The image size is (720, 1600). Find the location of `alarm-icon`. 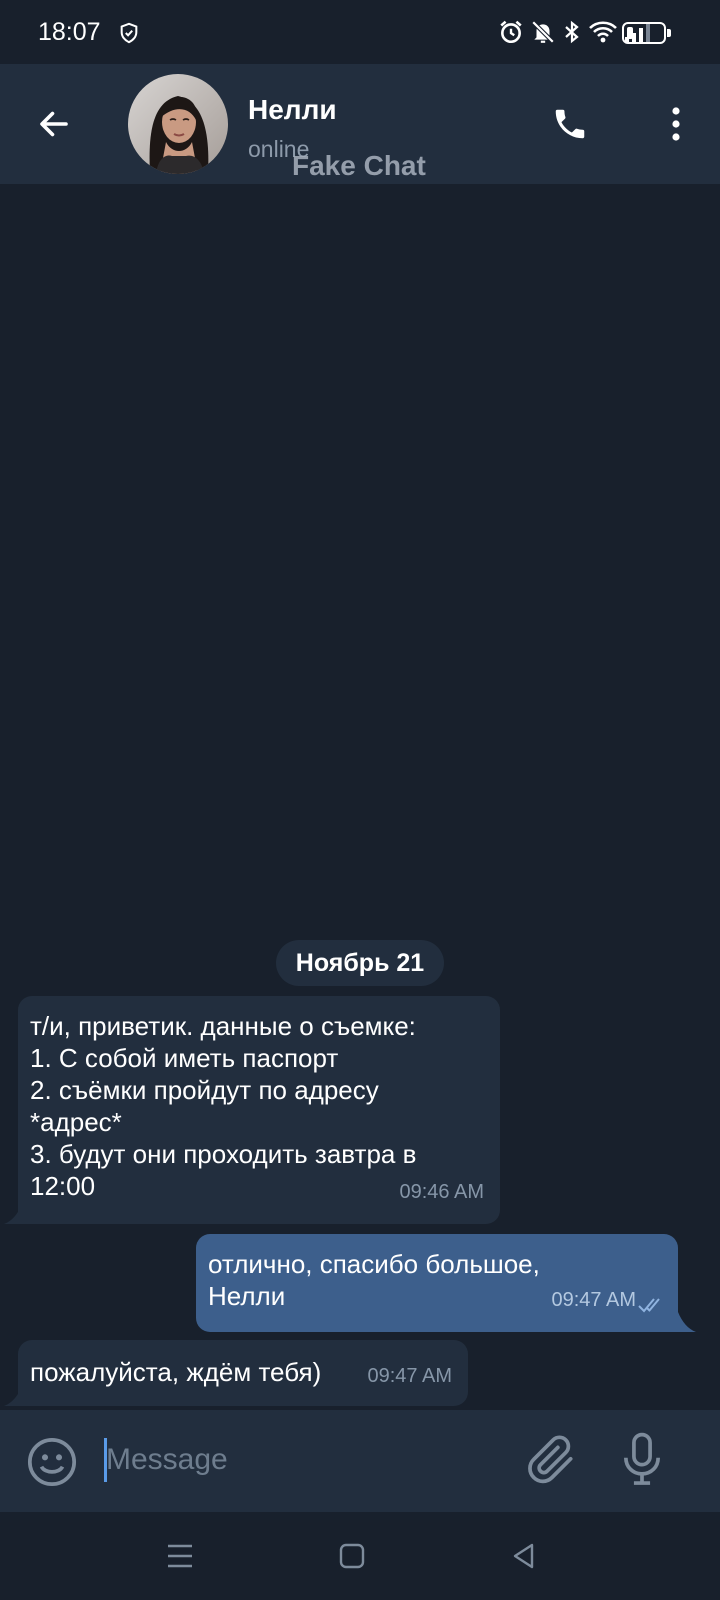

alarm-icon is located at coordinates (511, 32).